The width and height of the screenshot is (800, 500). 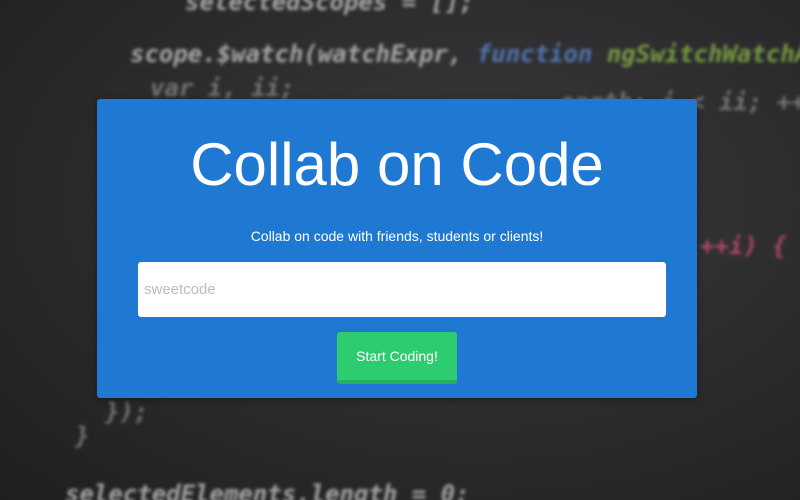 What do you see at coordinates (397, 164) in the screenshot?
I see `page-title: Collab on Code` at bounding box center [397, 164].